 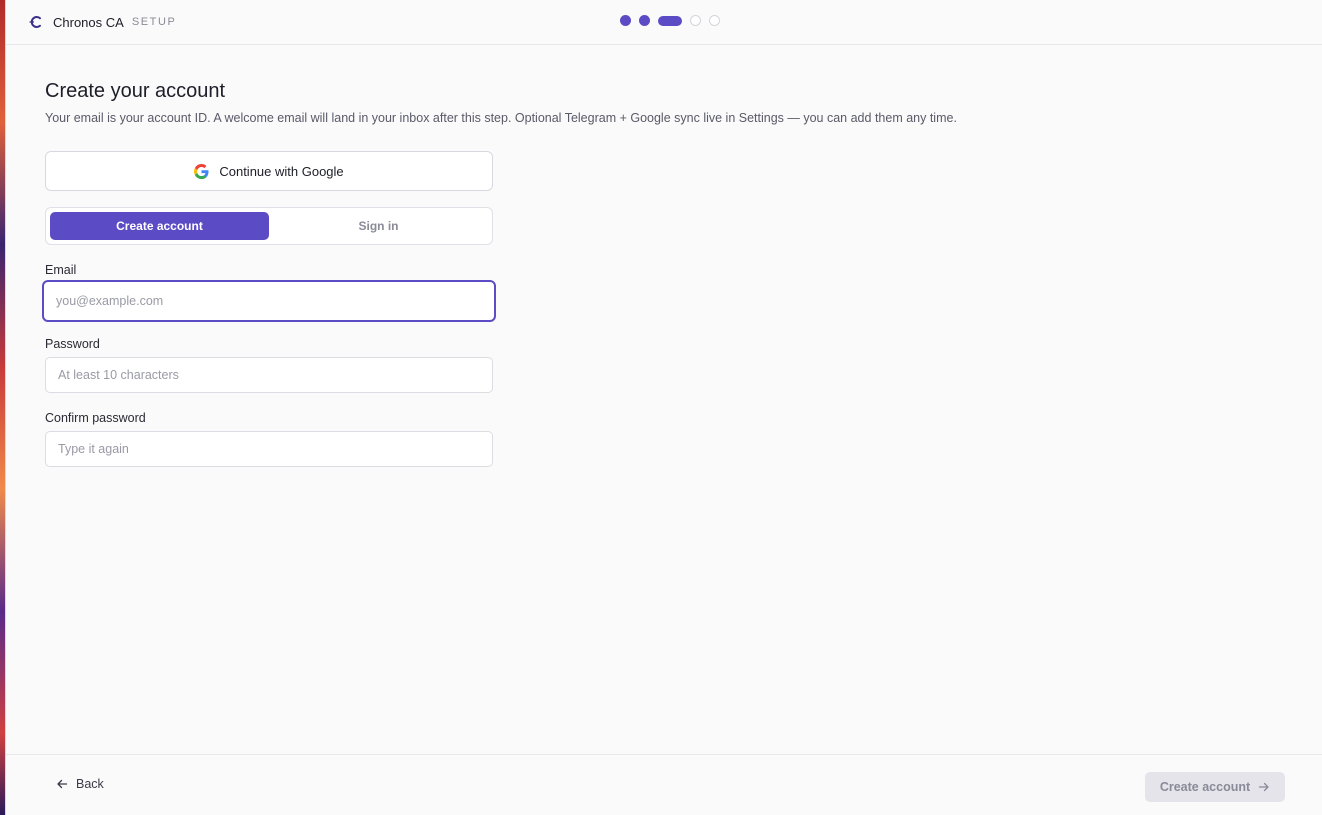 I want to click on google-button-label: Continue with Google, so click(x=281, y=171).